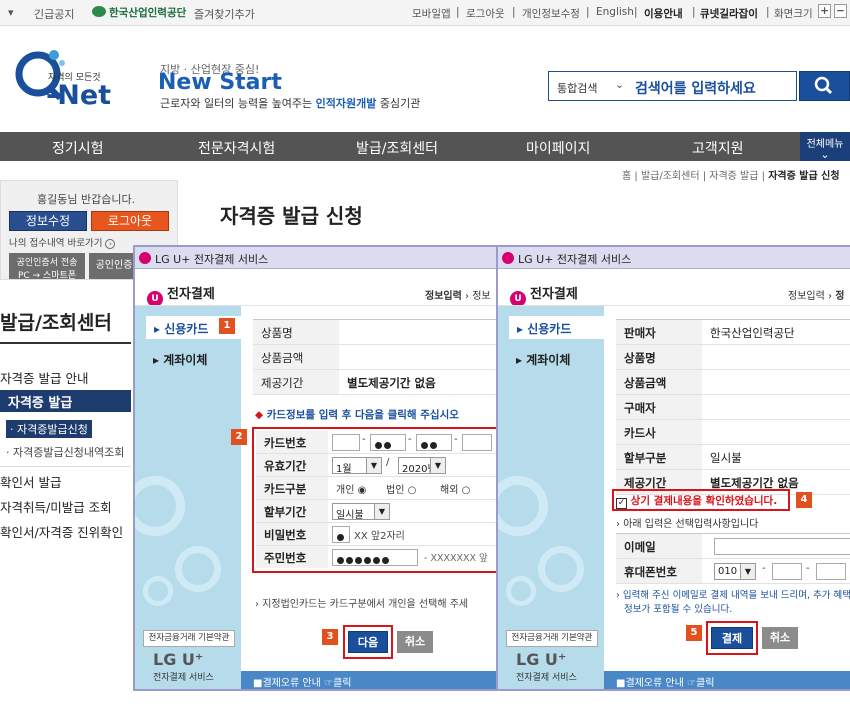  I want to click on breadcrumb-sep: |, so click(636, 176).